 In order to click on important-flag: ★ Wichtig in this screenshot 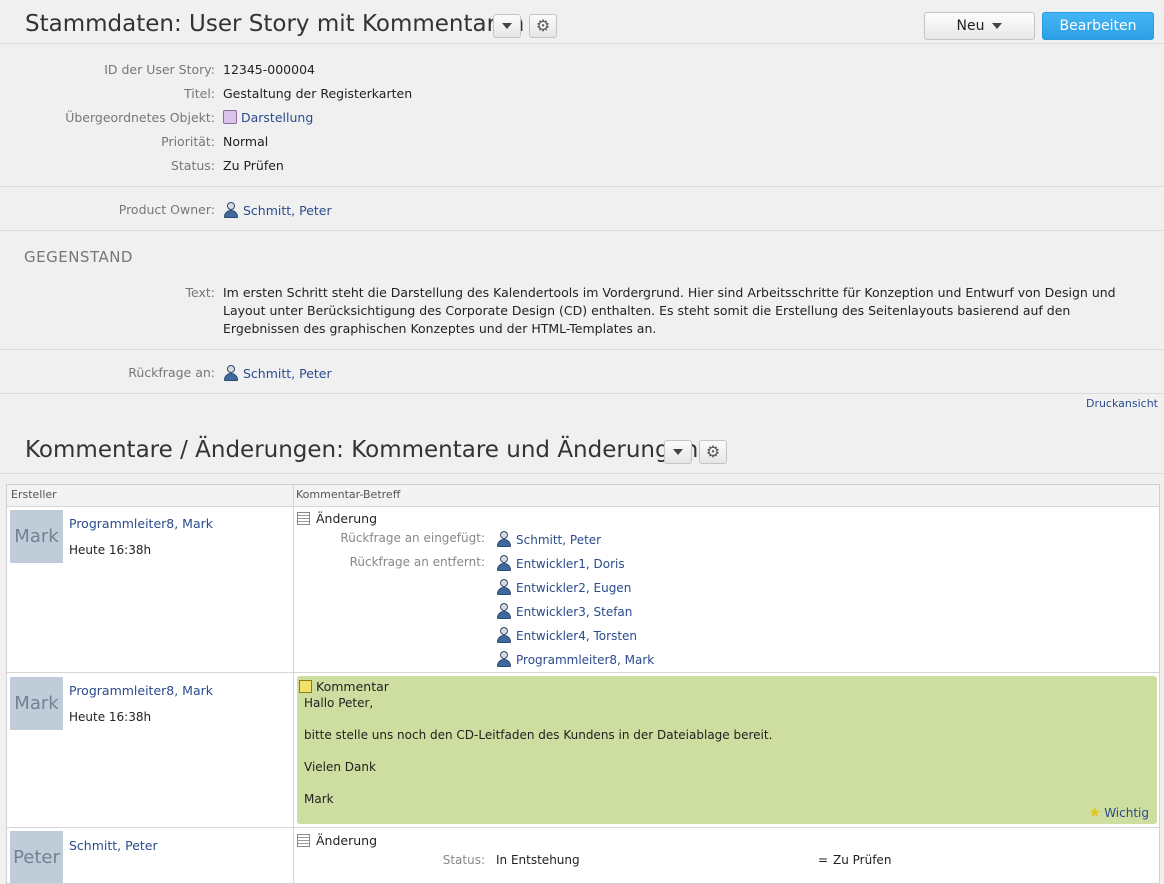, I will do `click(1119, 813)`.